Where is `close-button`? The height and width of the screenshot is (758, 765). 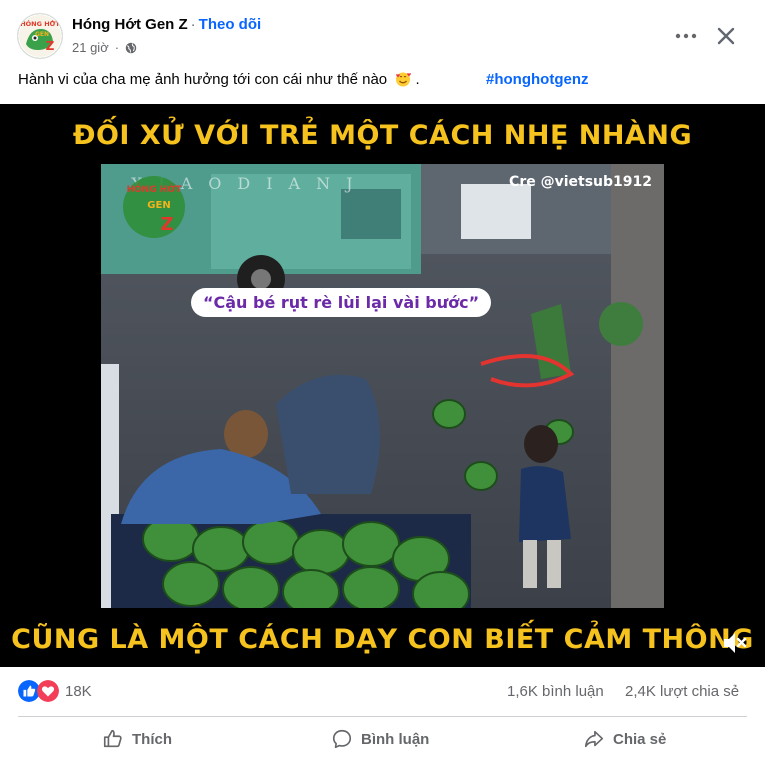 close-button is located at coordinates (726, 36).